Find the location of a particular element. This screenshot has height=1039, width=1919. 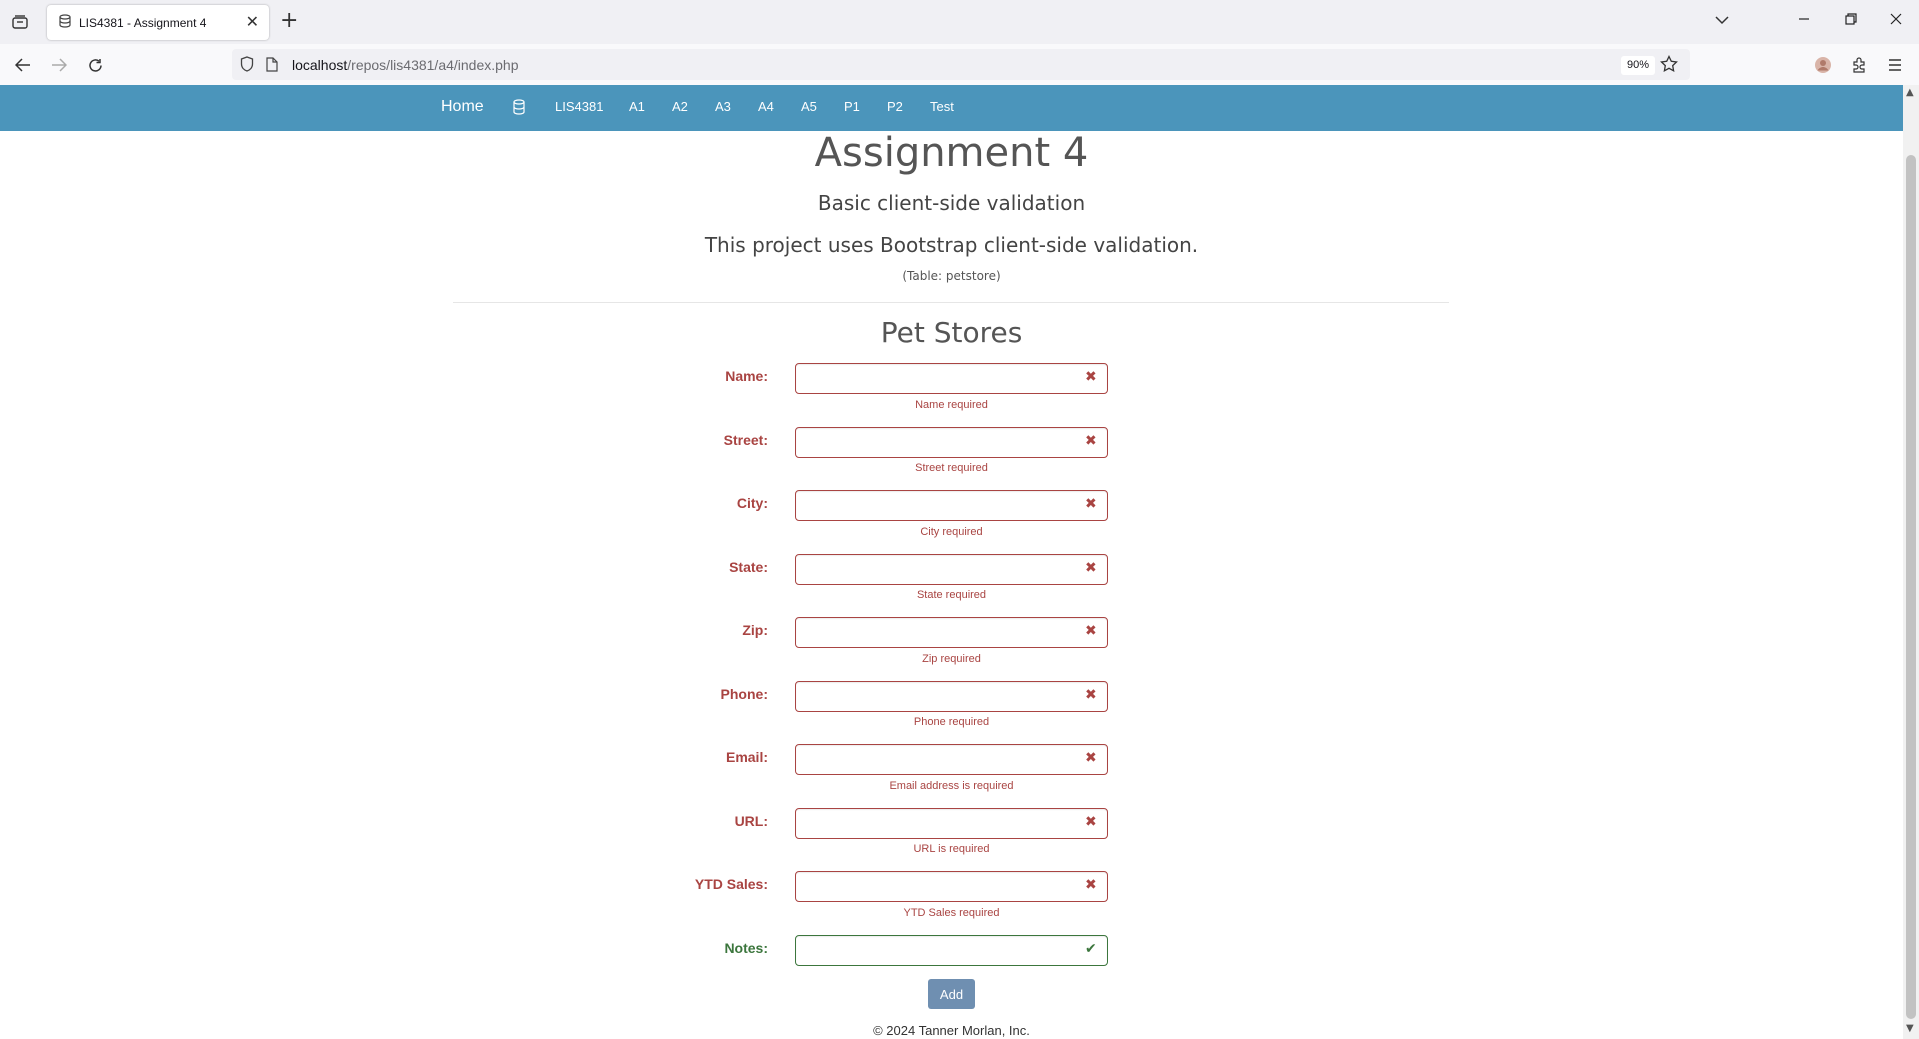

url-label: URL: is located at coordinates (751, 821).